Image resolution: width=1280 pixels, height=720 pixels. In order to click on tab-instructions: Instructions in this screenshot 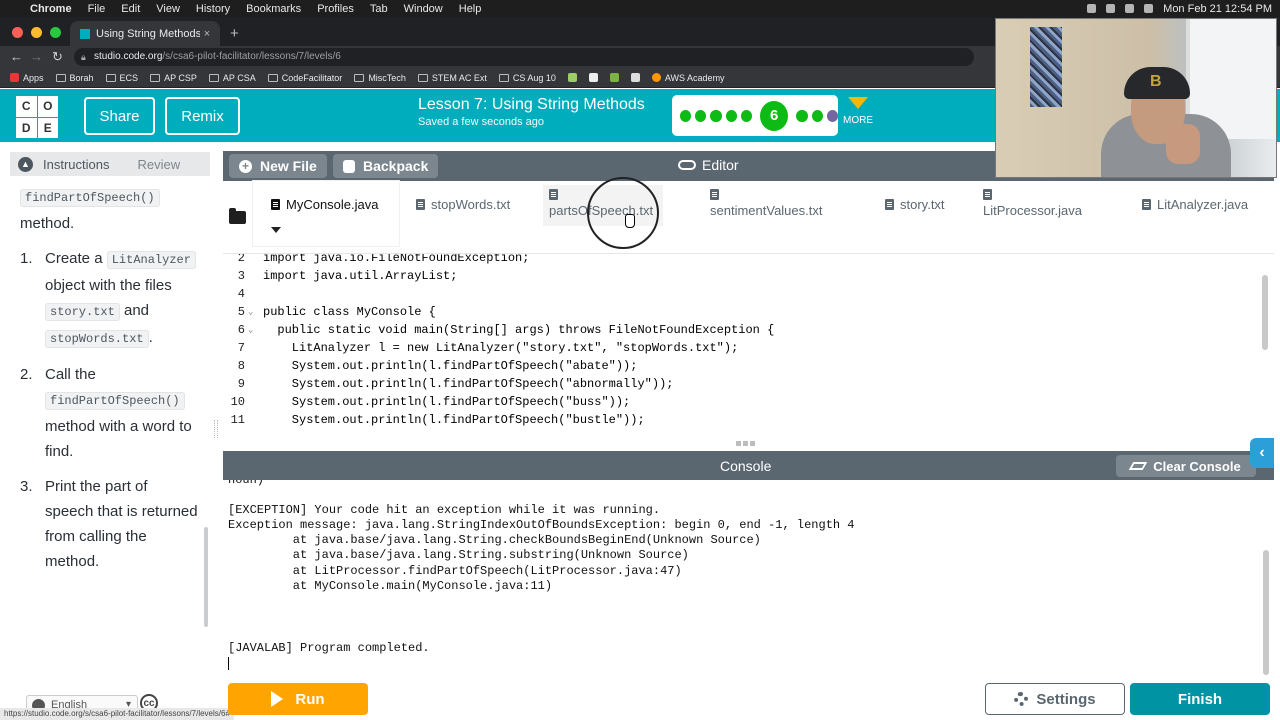, I will do `click(76, 164)`.